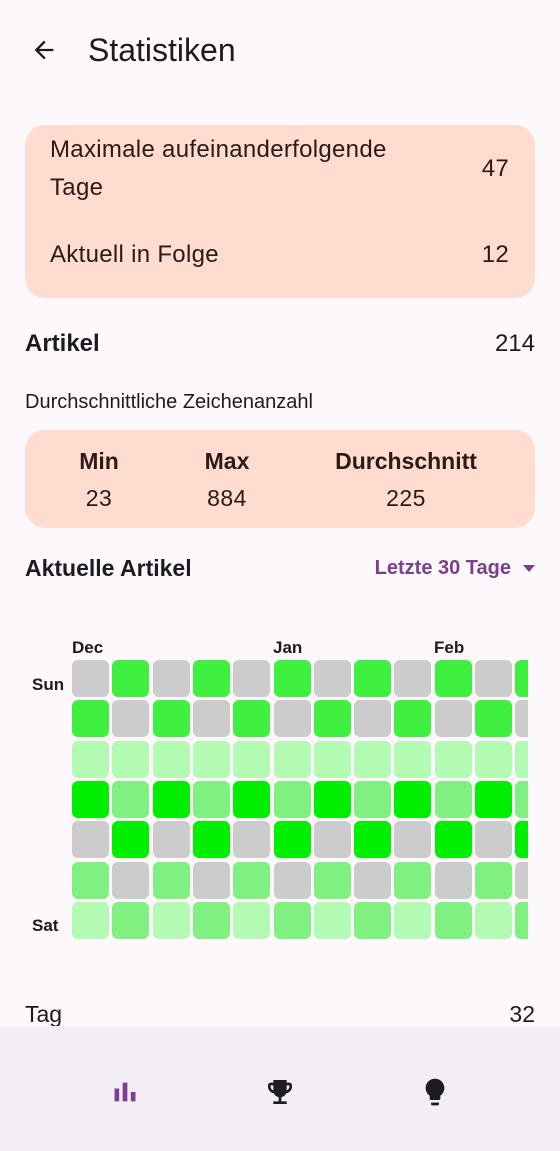  I want to click on current-streak-row: Aktuell in Folge 12, so click(279, 255).